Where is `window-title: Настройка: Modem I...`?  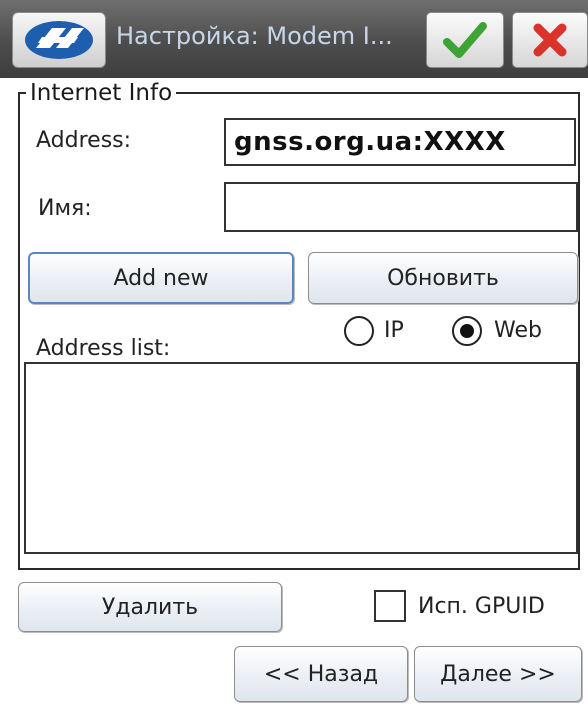
window-title: Настройка: Modem I... is located at coordinates (254, 36).